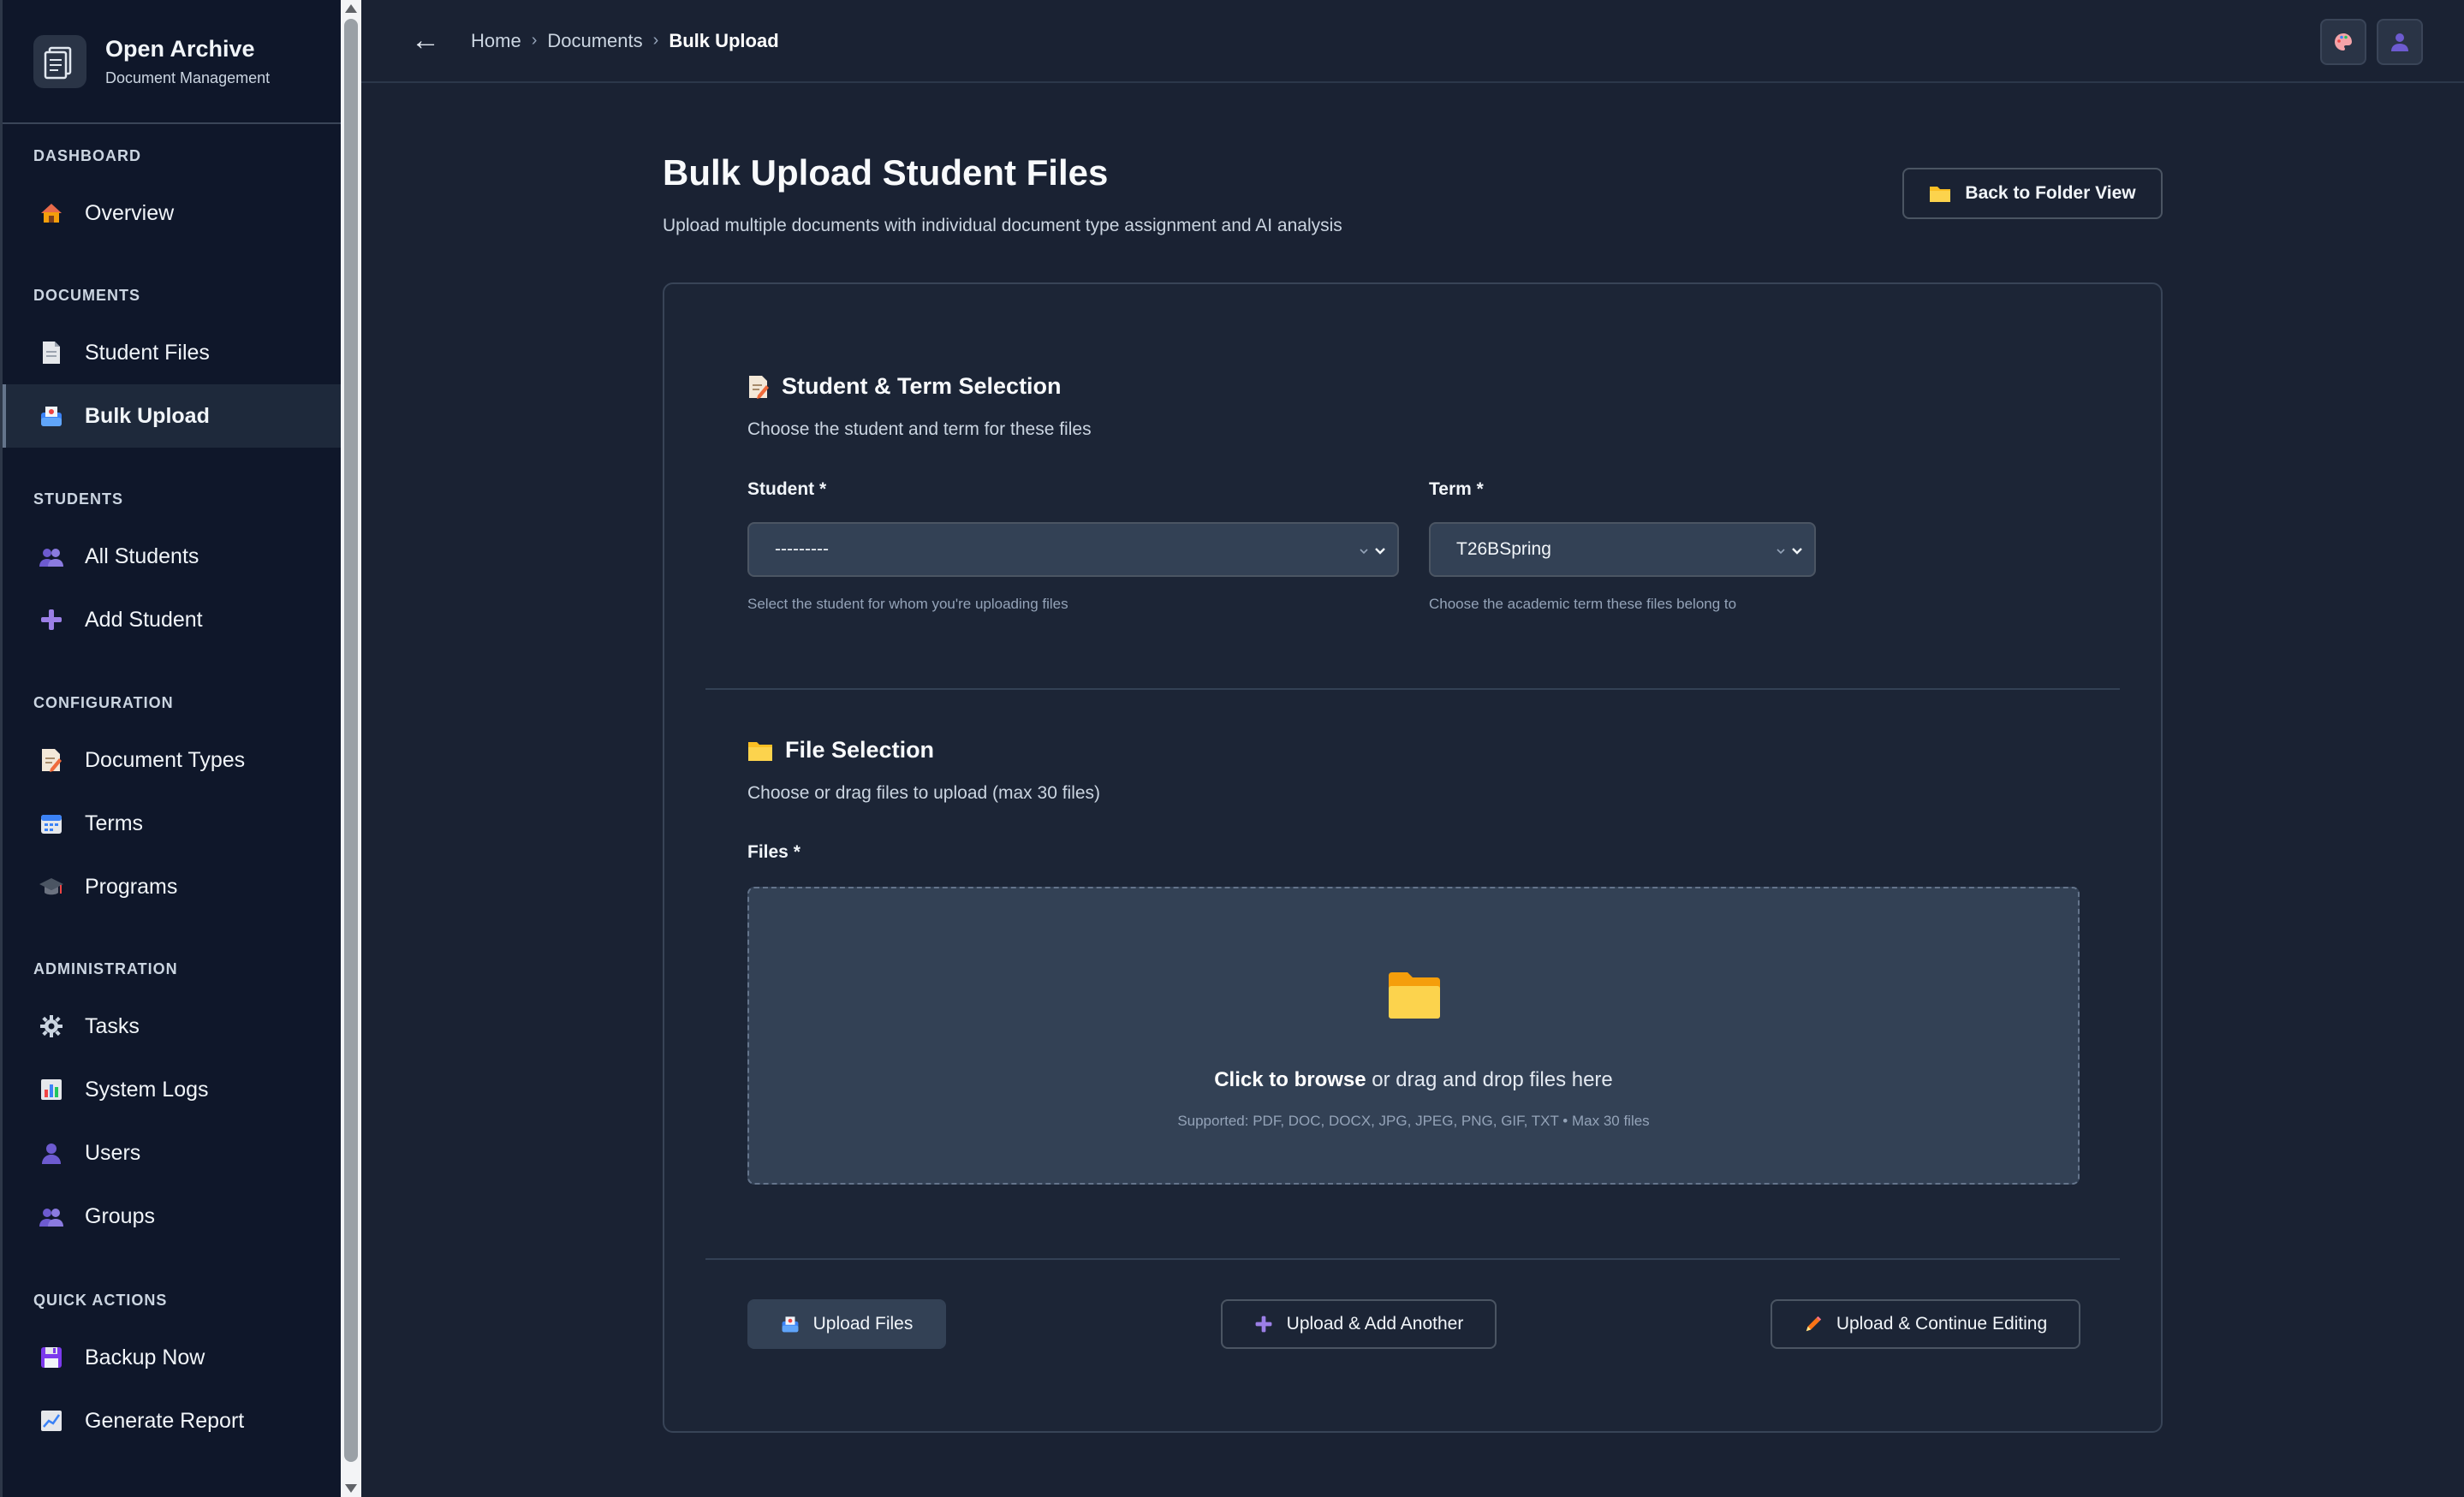 The image size is (2464, 1497). Describe the element at coordinates (496, 41) in the screenshot. I see `breadcrumb-home: Home` at that location.